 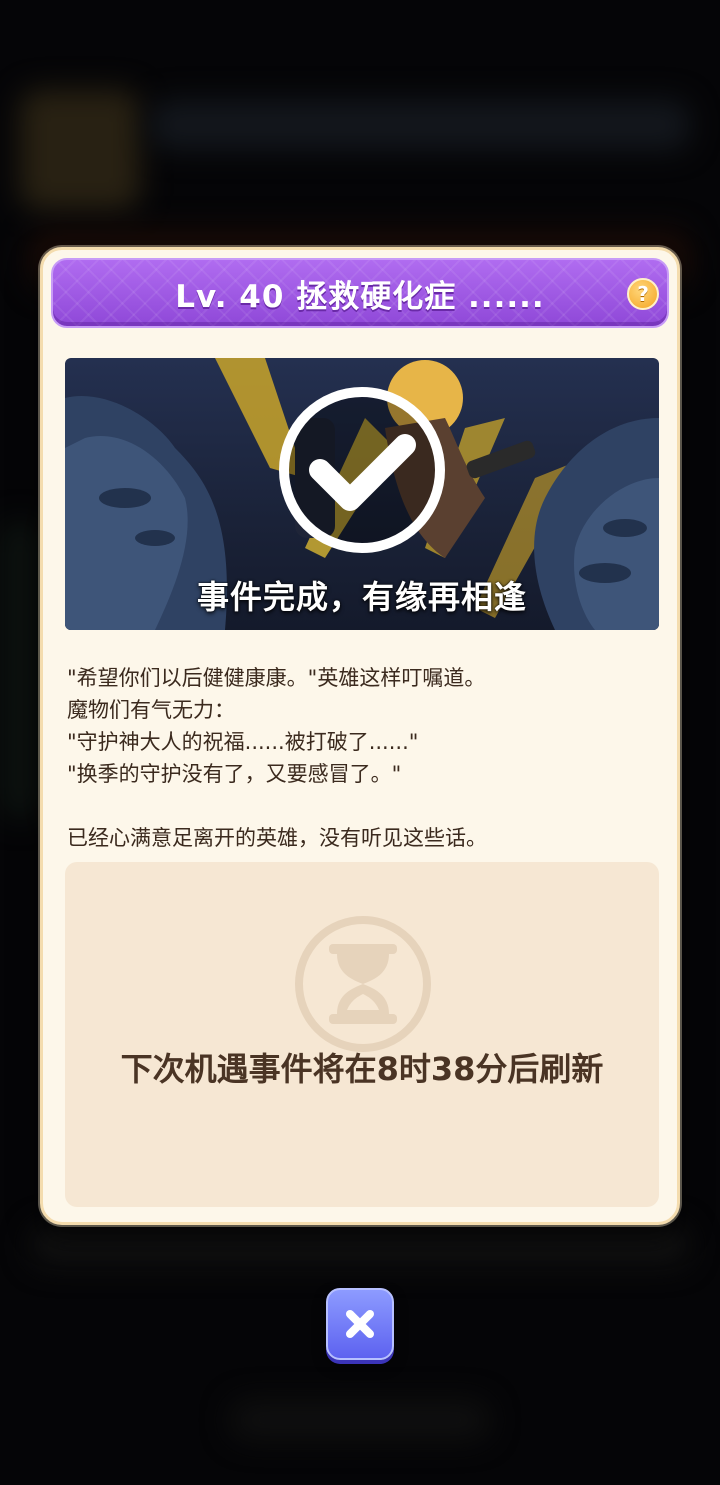 What do you see at coordinates (363, 984) in the screenshot?
I see `hourglass-icon` at bounding box center [363, 984].